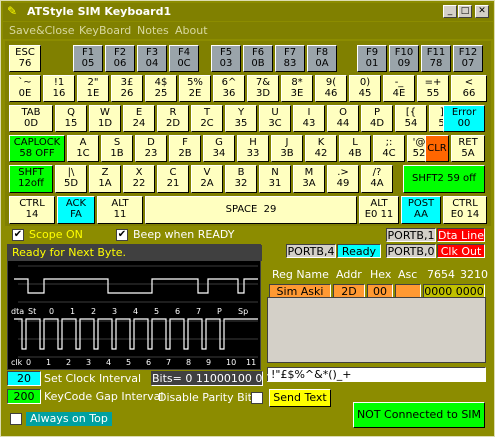  What do you see at coordinates (465, 11) in the screenshot?
I see `maximize-button: □` at bounding box center [465, 11].